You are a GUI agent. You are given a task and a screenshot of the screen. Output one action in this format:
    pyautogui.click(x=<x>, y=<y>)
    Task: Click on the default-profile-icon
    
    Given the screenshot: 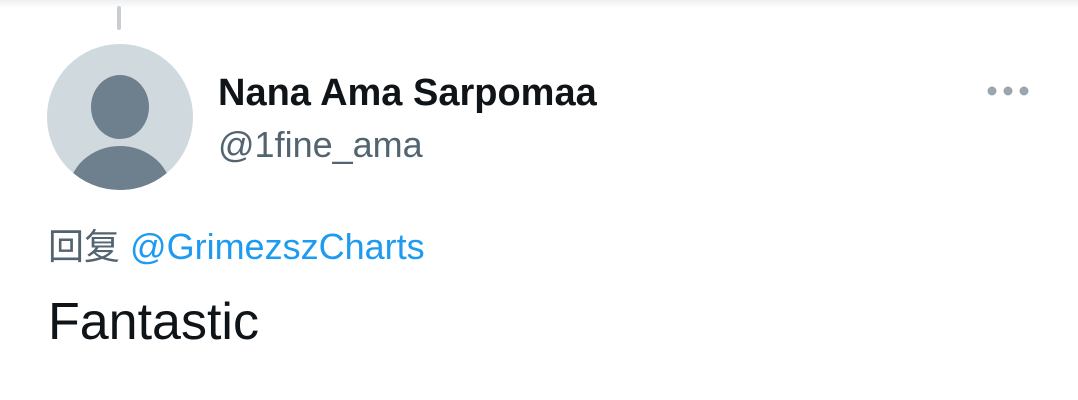 What is the action you would take?
    pyautogui.click(x=120, y=117)
    